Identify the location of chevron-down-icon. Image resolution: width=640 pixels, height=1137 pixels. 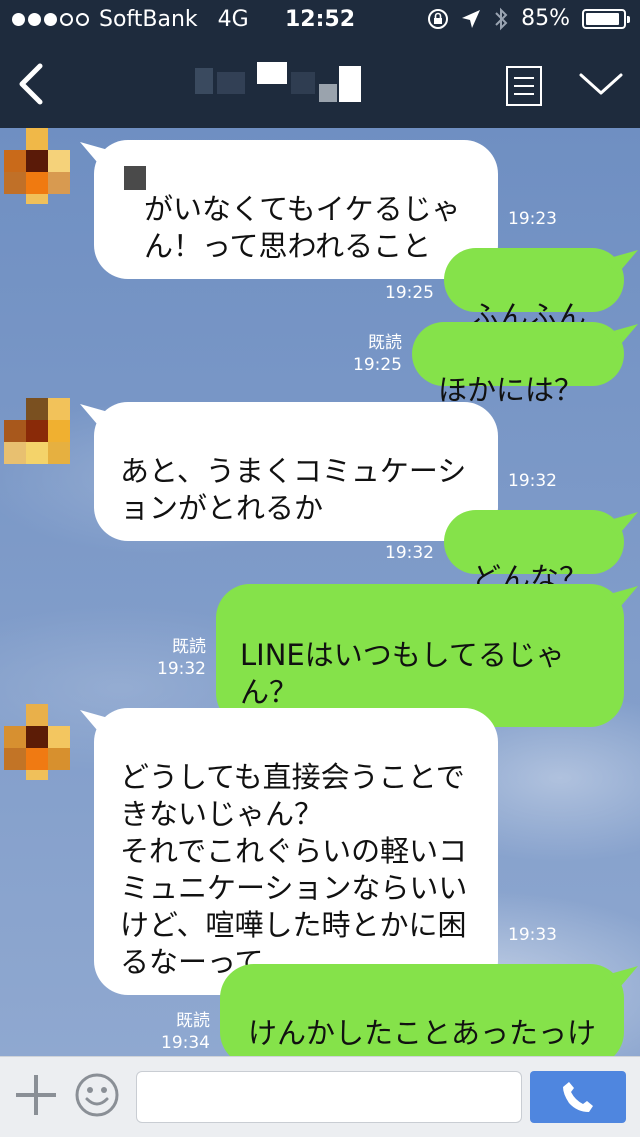
(601, 84).